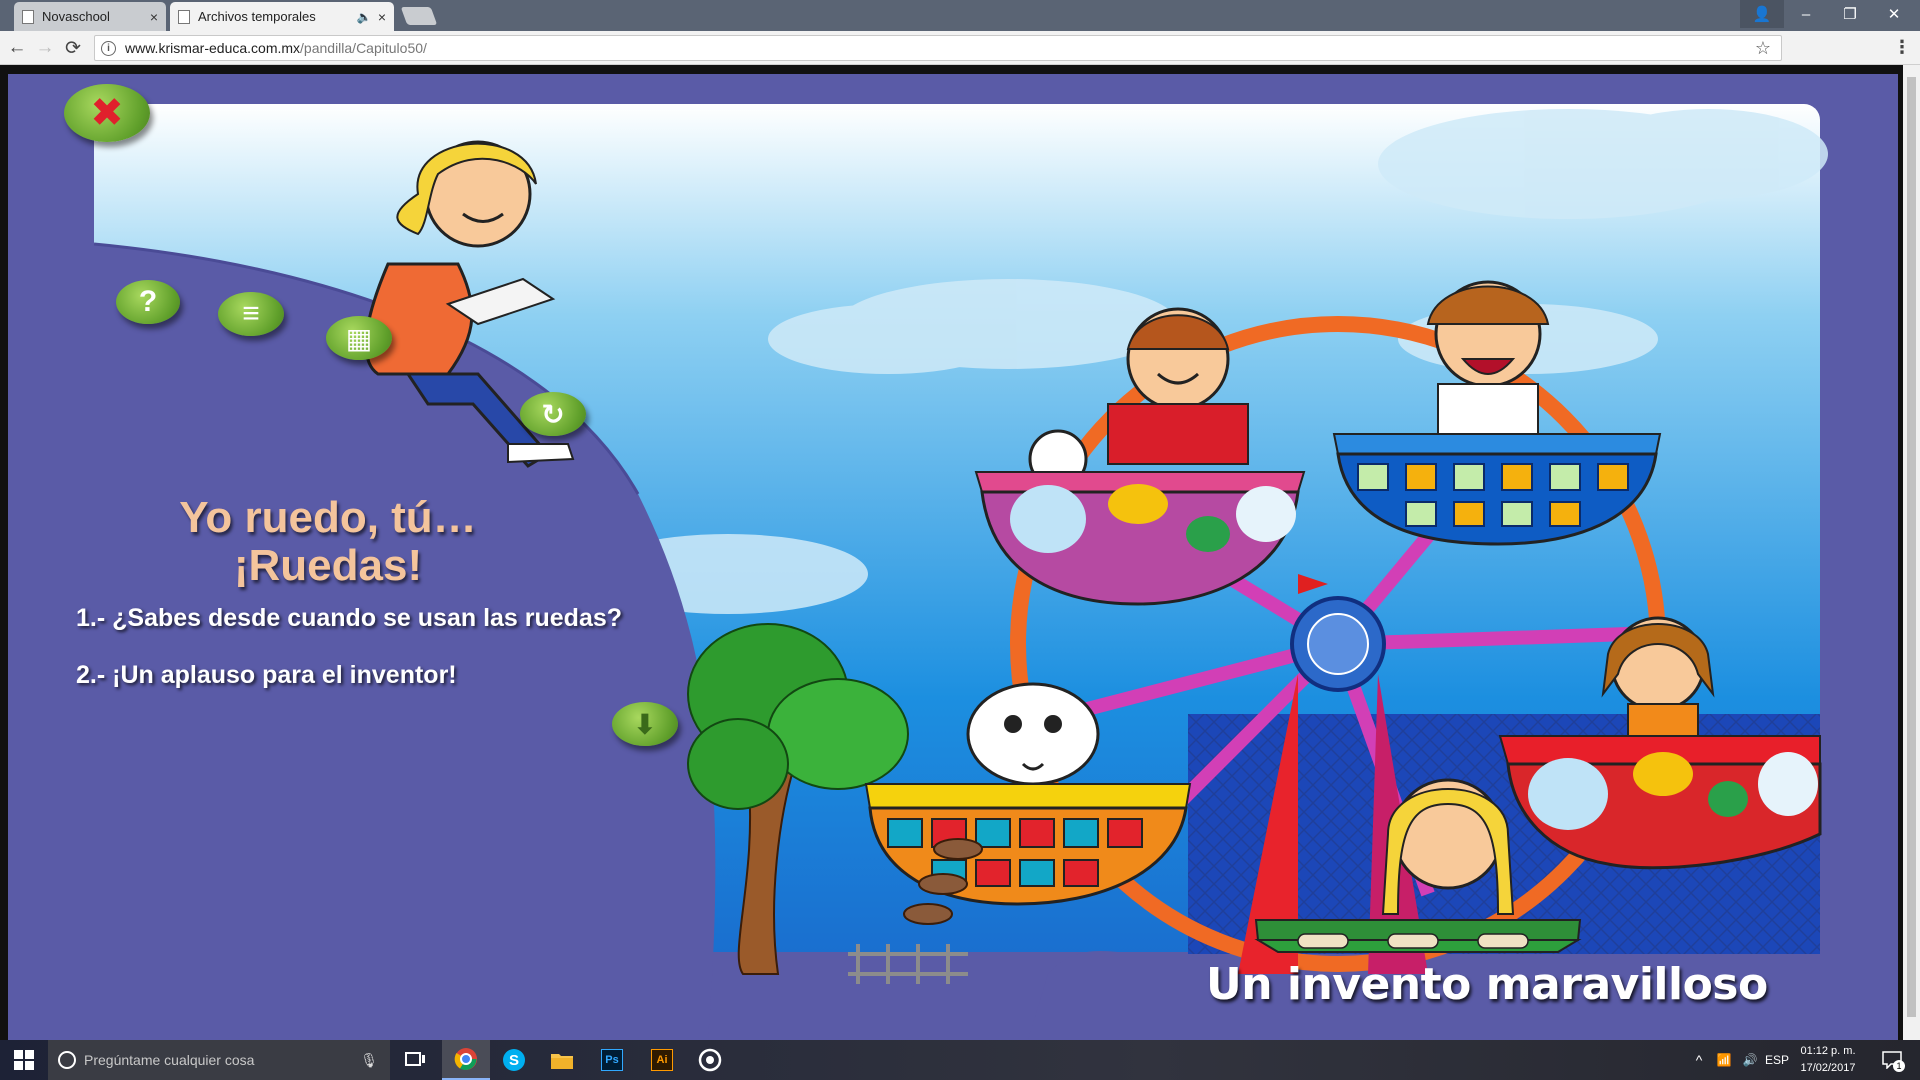 The height and width of the screenshot is (1080, 1920). I want to click on scrollbar, so click(1911, 552).